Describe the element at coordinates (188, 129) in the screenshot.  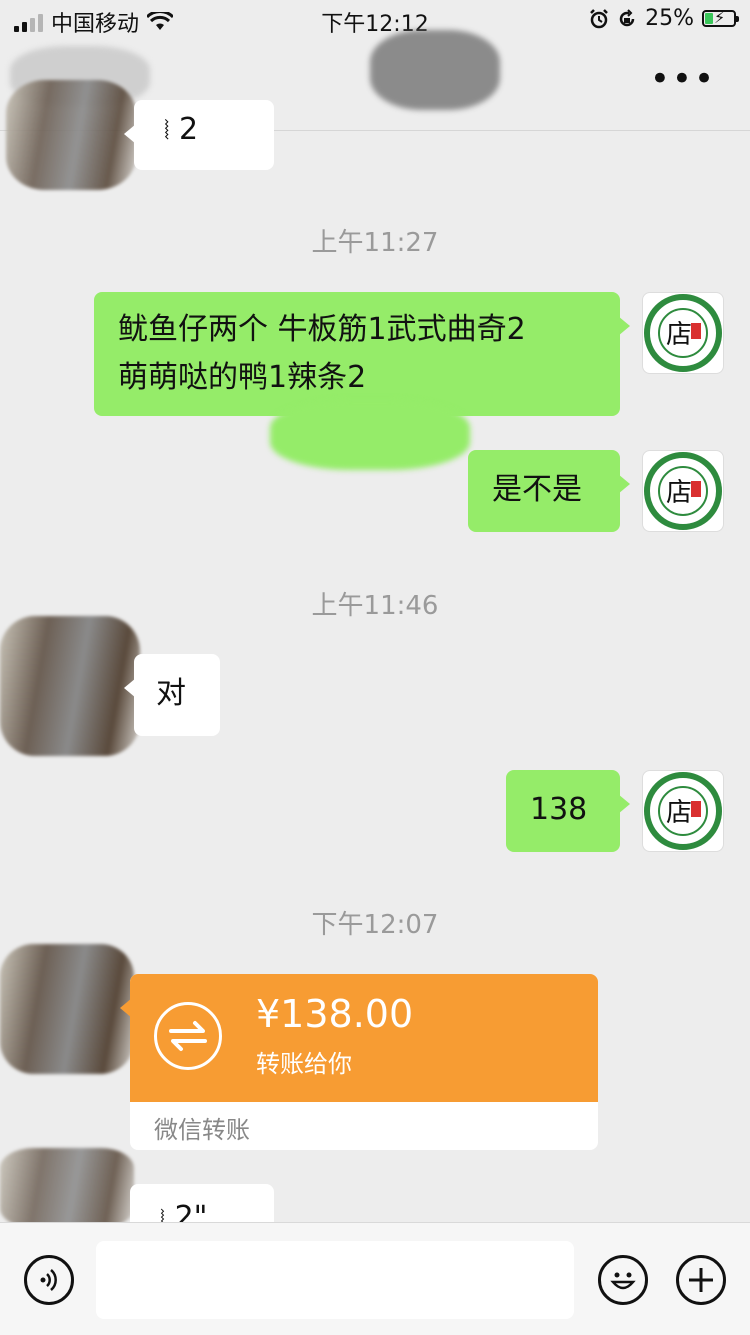
I see `voice-duration: 2` at that location.